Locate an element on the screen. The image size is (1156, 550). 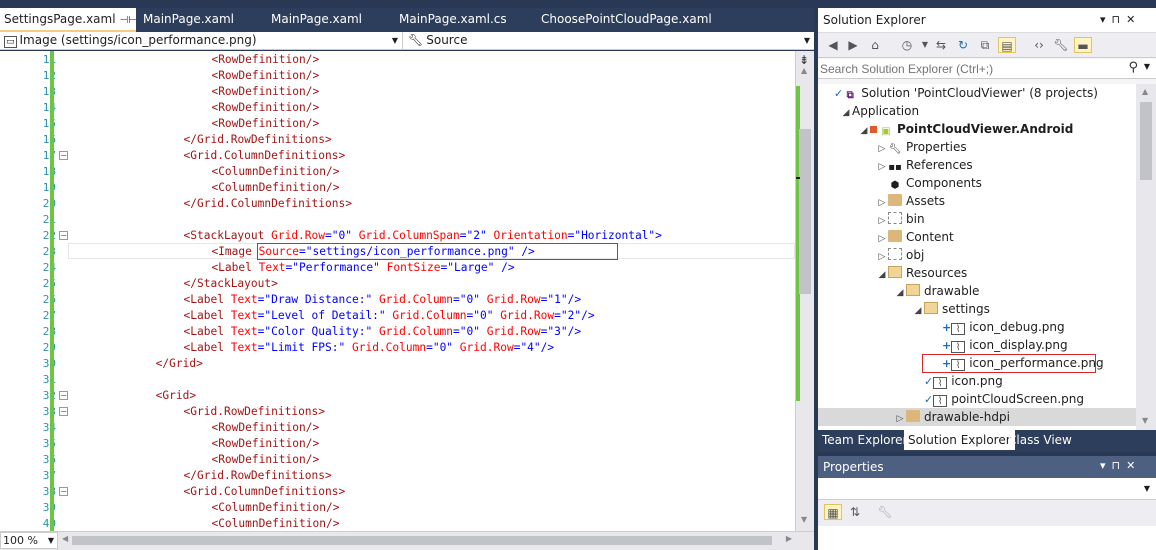
tree-item: ▷ obj is located at coordinates (900, 255).